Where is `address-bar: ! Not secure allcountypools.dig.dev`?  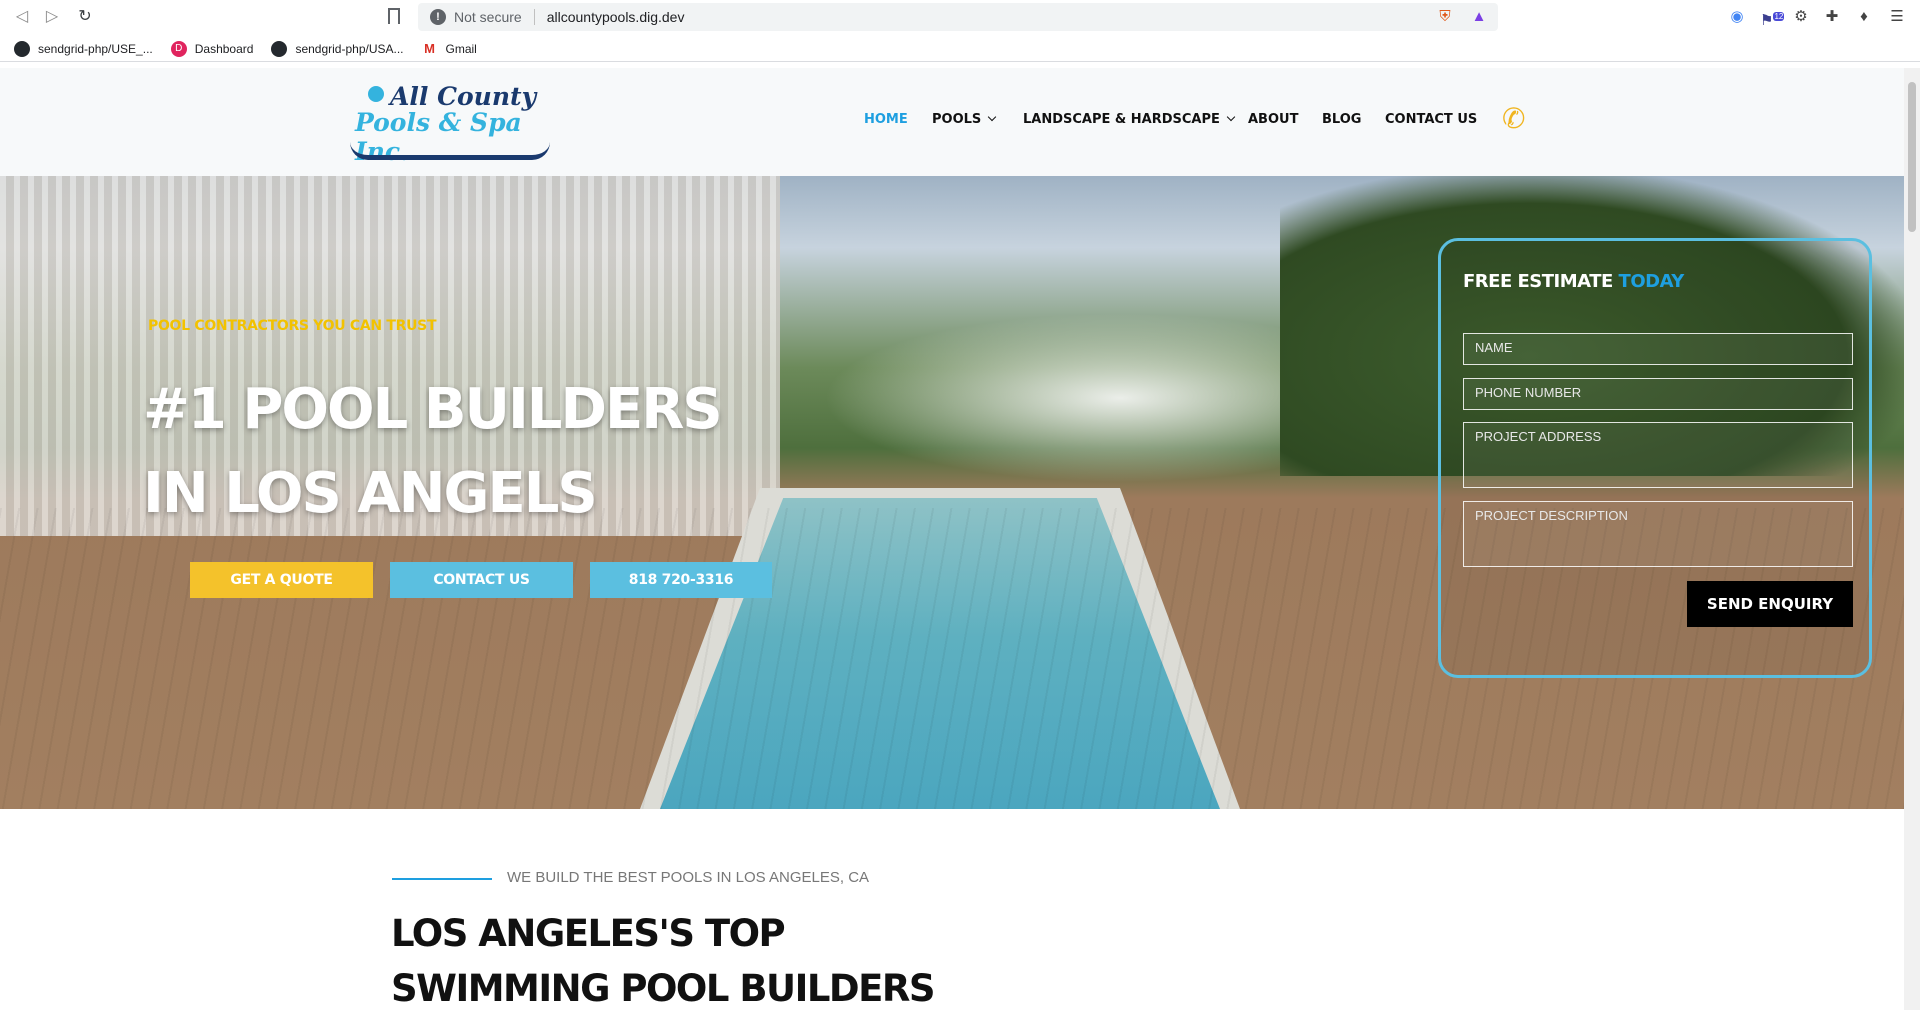
address-bar: ! Not secure allcountypools.dig.dev is located at coordinates (958, 17).